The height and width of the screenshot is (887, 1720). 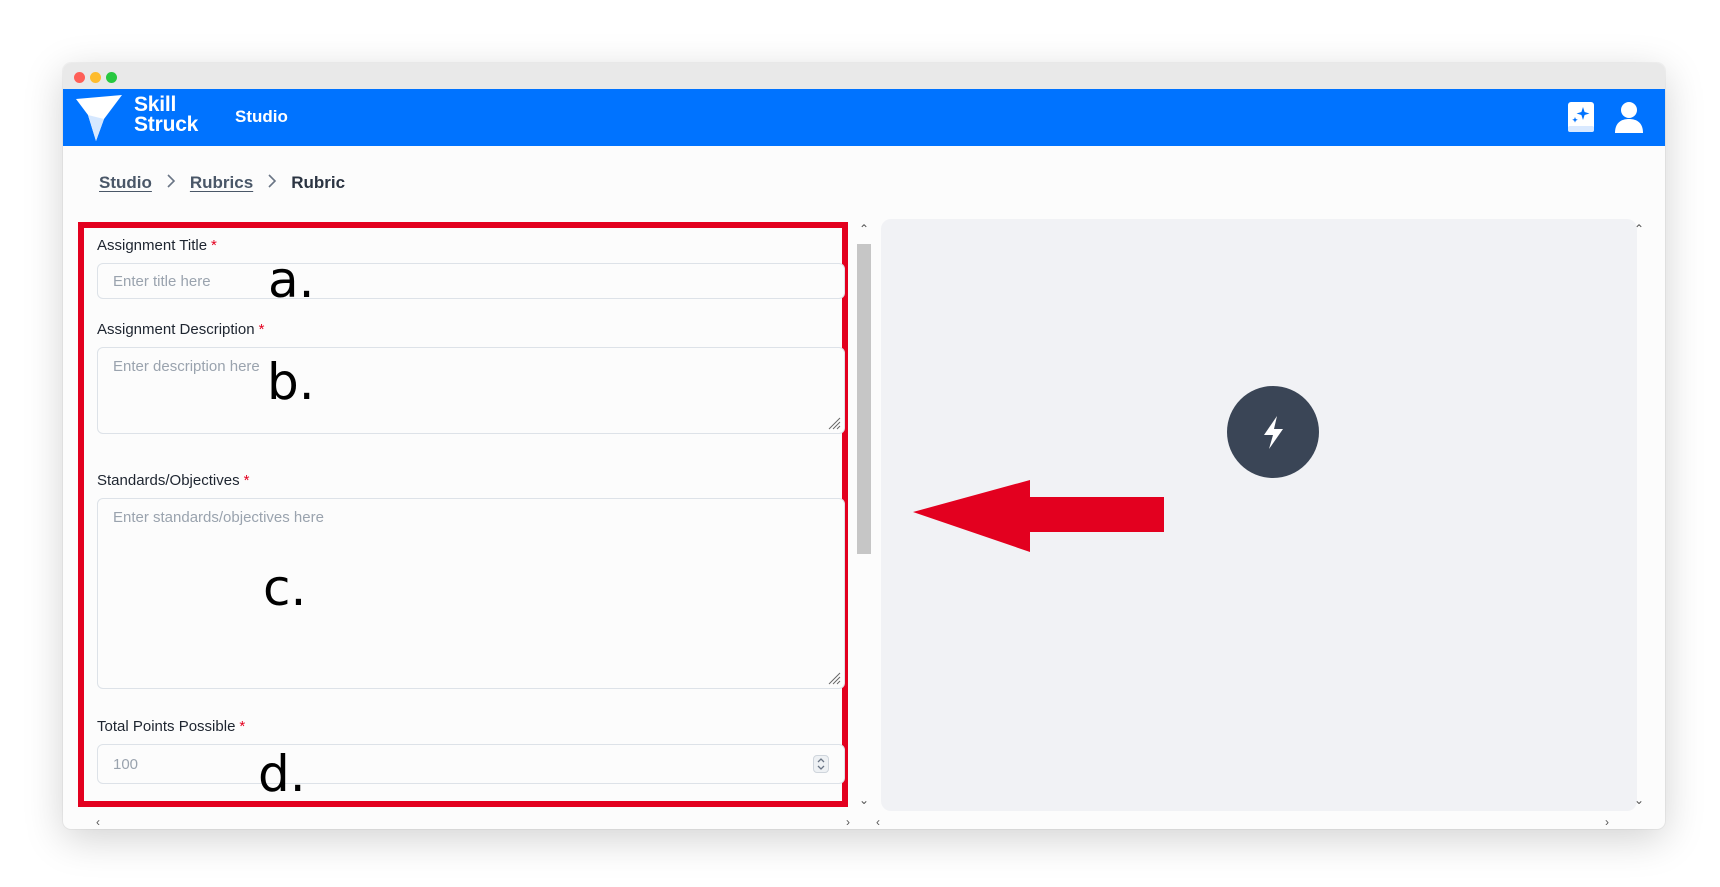 I want to click on close-window-button, so click(x=79, y=77).